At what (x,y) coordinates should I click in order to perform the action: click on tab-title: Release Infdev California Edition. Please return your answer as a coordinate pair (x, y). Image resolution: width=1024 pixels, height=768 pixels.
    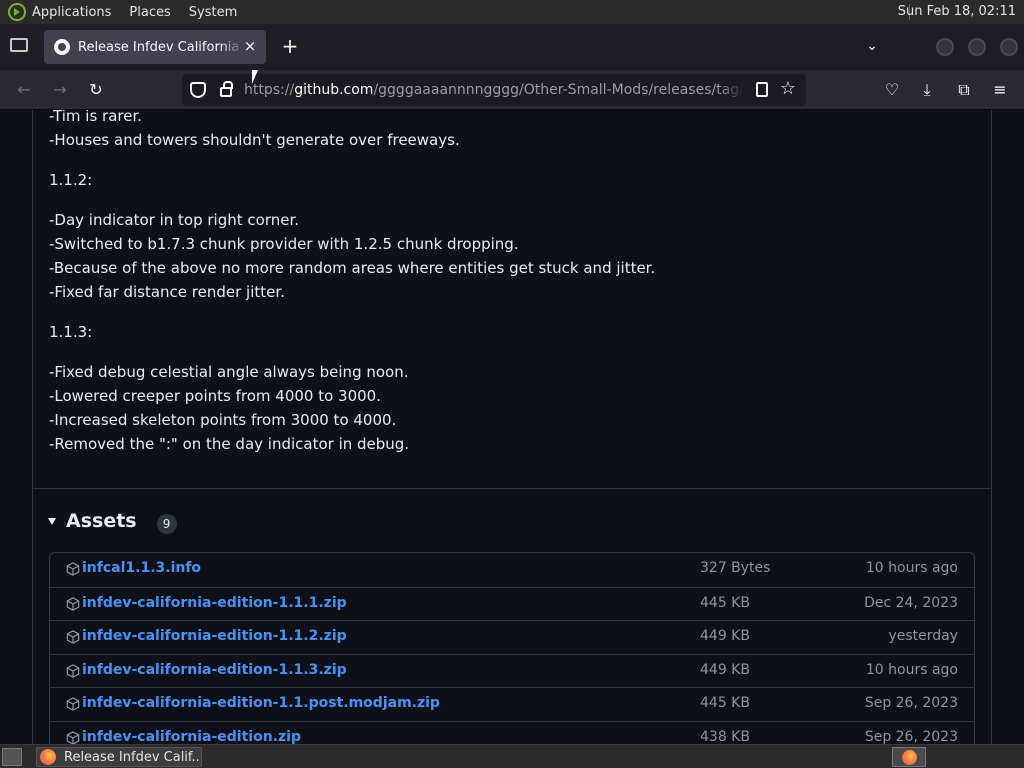
    Looking at the image, I should click on (161, 47).